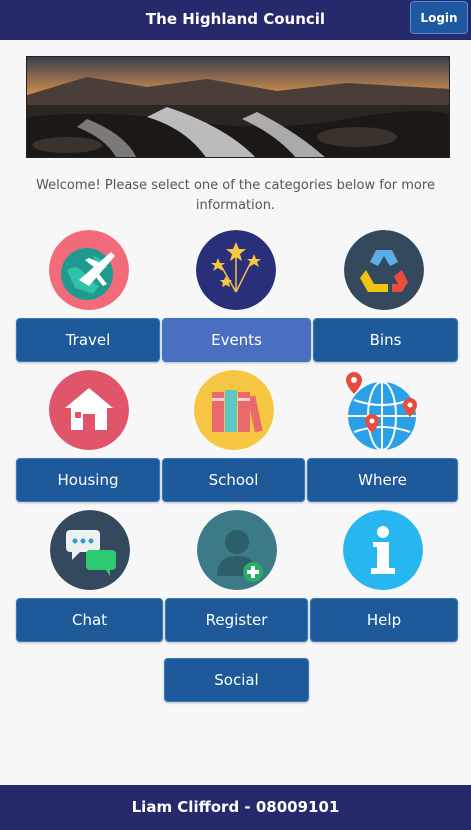 Image resolution: width=471 pixels, height=830 pixels. What do you see at coordinates (236, 270) in the screenshot?
I see `fireworks-icon` at bounding box center [236, 270].